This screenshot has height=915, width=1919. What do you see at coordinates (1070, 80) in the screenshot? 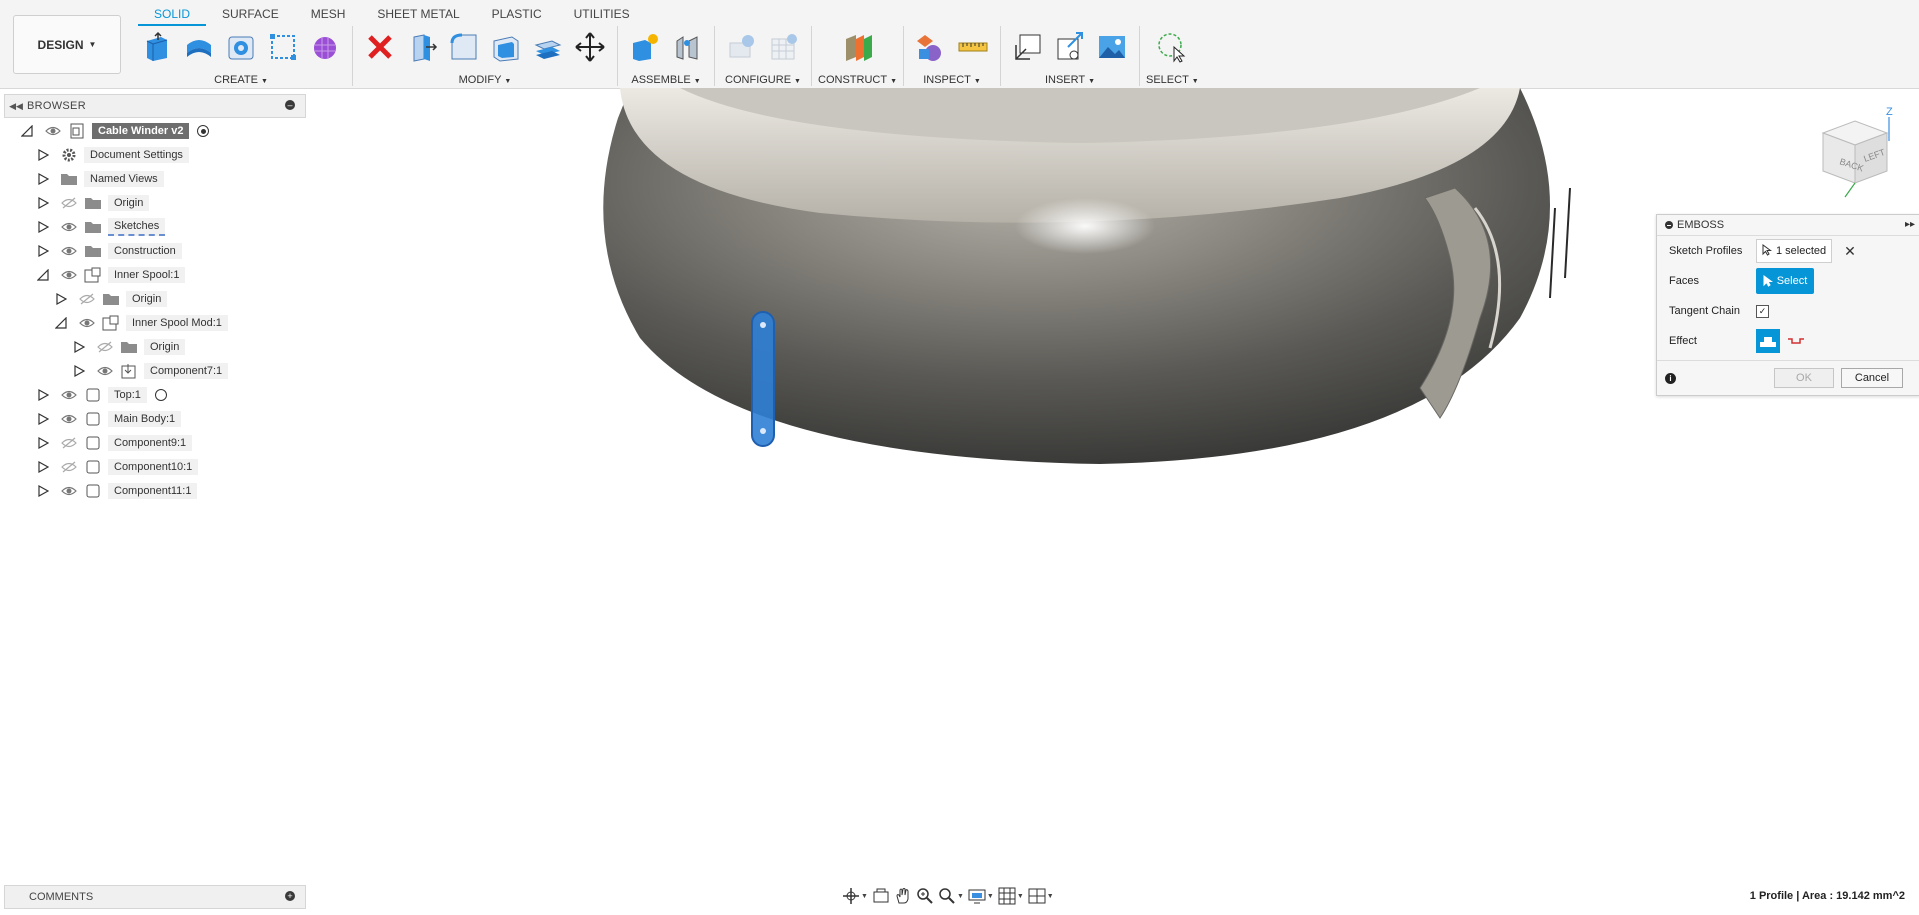
I see `insert-menu: INSERT ▼` at bounding box center [1070, 80].